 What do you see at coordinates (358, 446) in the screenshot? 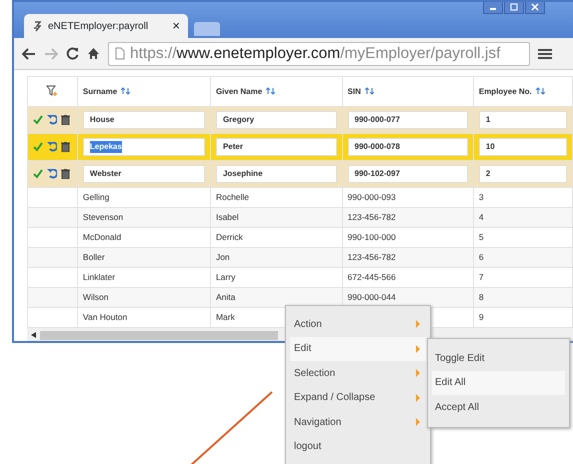
I see `menu-item: logout` at bounding box center [358, 446].